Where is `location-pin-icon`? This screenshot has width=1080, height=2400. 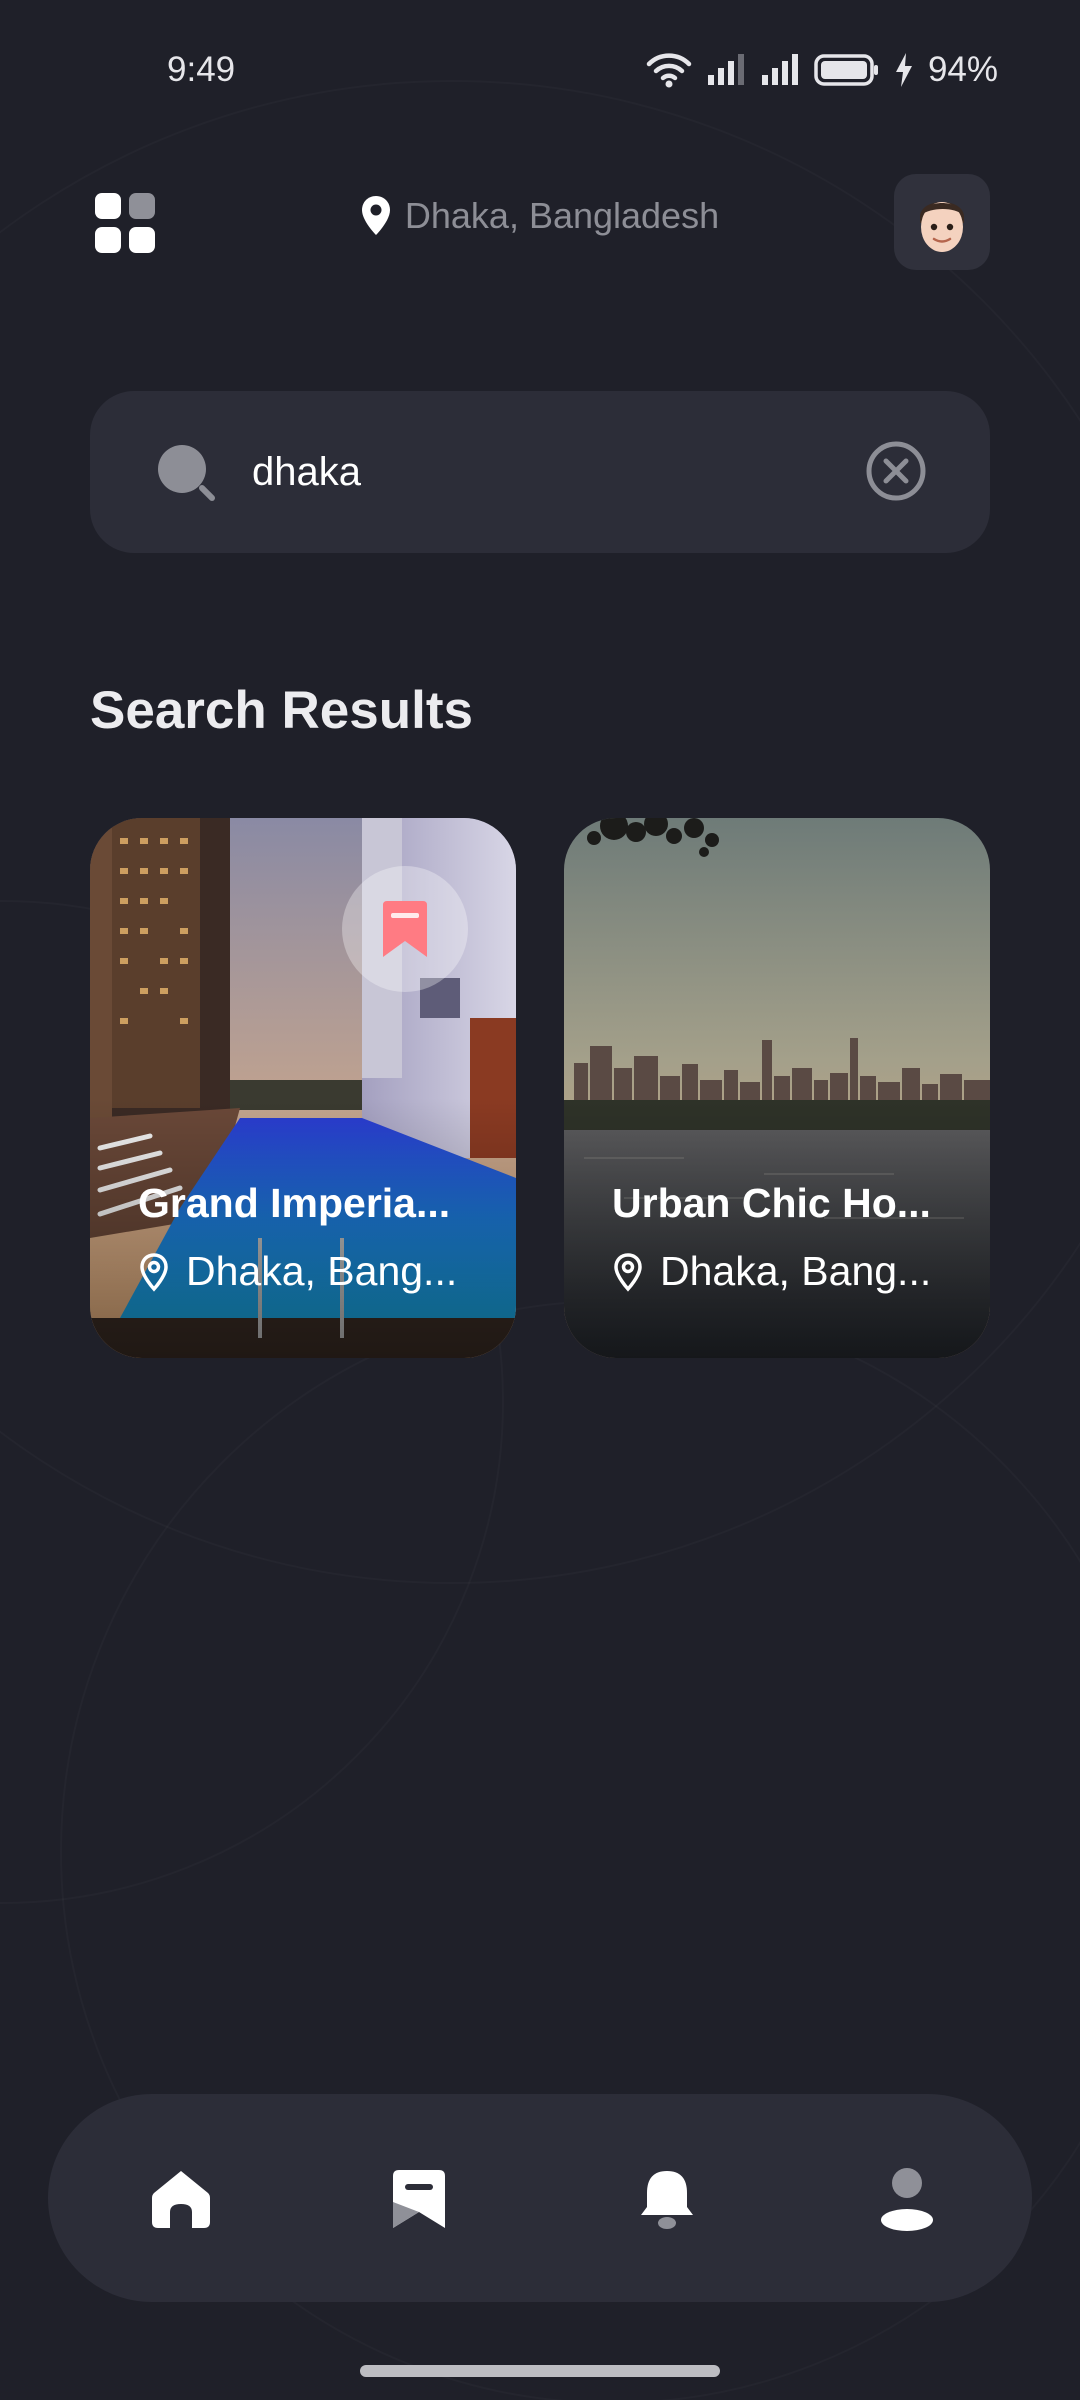
location-pin-icon is located at coordinates (375, 215).